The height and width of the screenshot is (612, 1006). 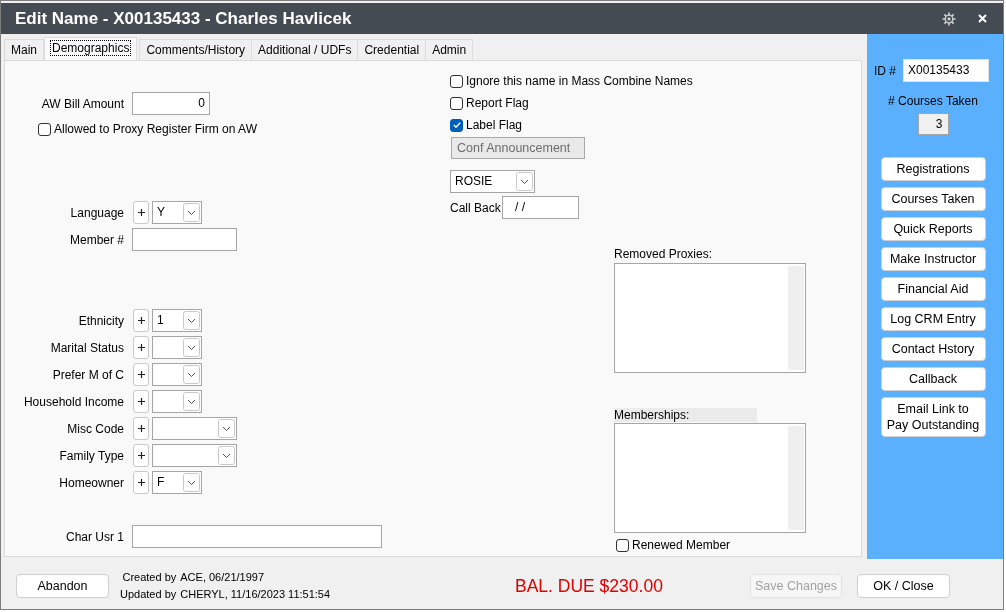 What do you see at coordinates (96, 239) in the screenshot?
I see `field-label: Member #` at bounding box center [96, 239].